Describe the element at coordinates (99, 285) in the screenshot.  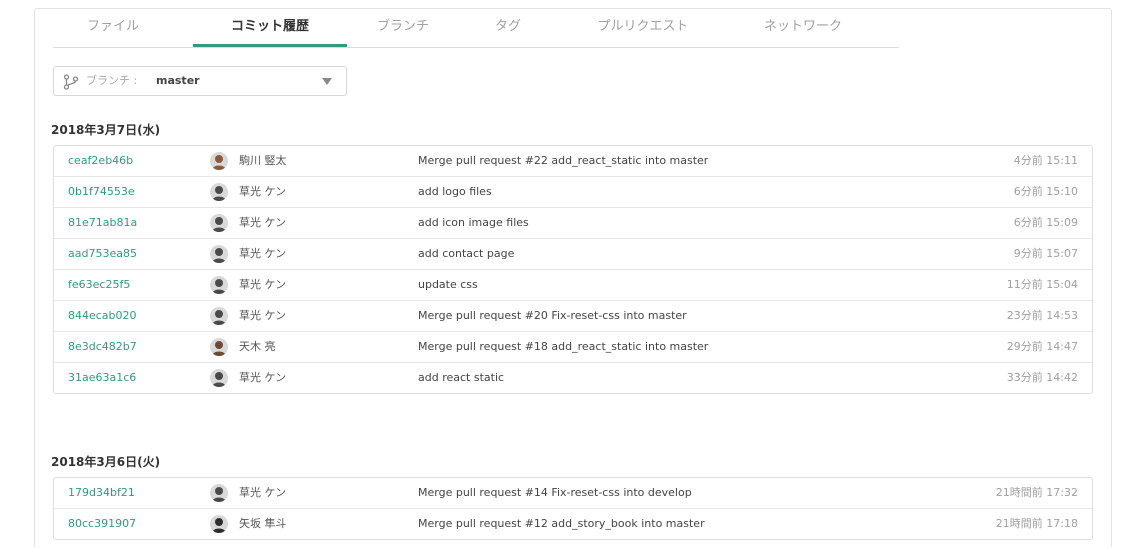
I see `commit-sha-link: fe63ec25f5` at that location.